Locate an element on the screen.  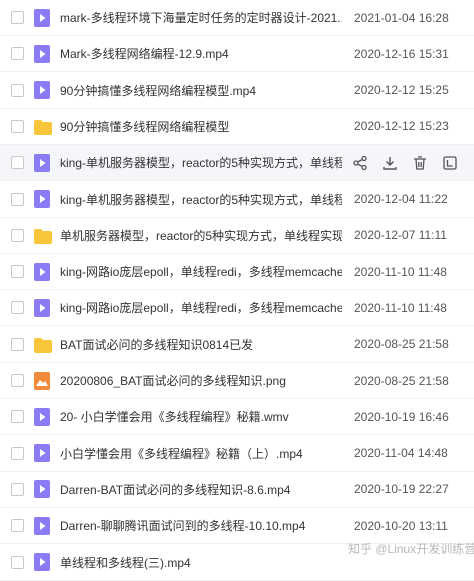
file-row: 90分钟搞懂多线程网络编程模型 2020-12-12 15:23 is located at coordinates (237, 127).